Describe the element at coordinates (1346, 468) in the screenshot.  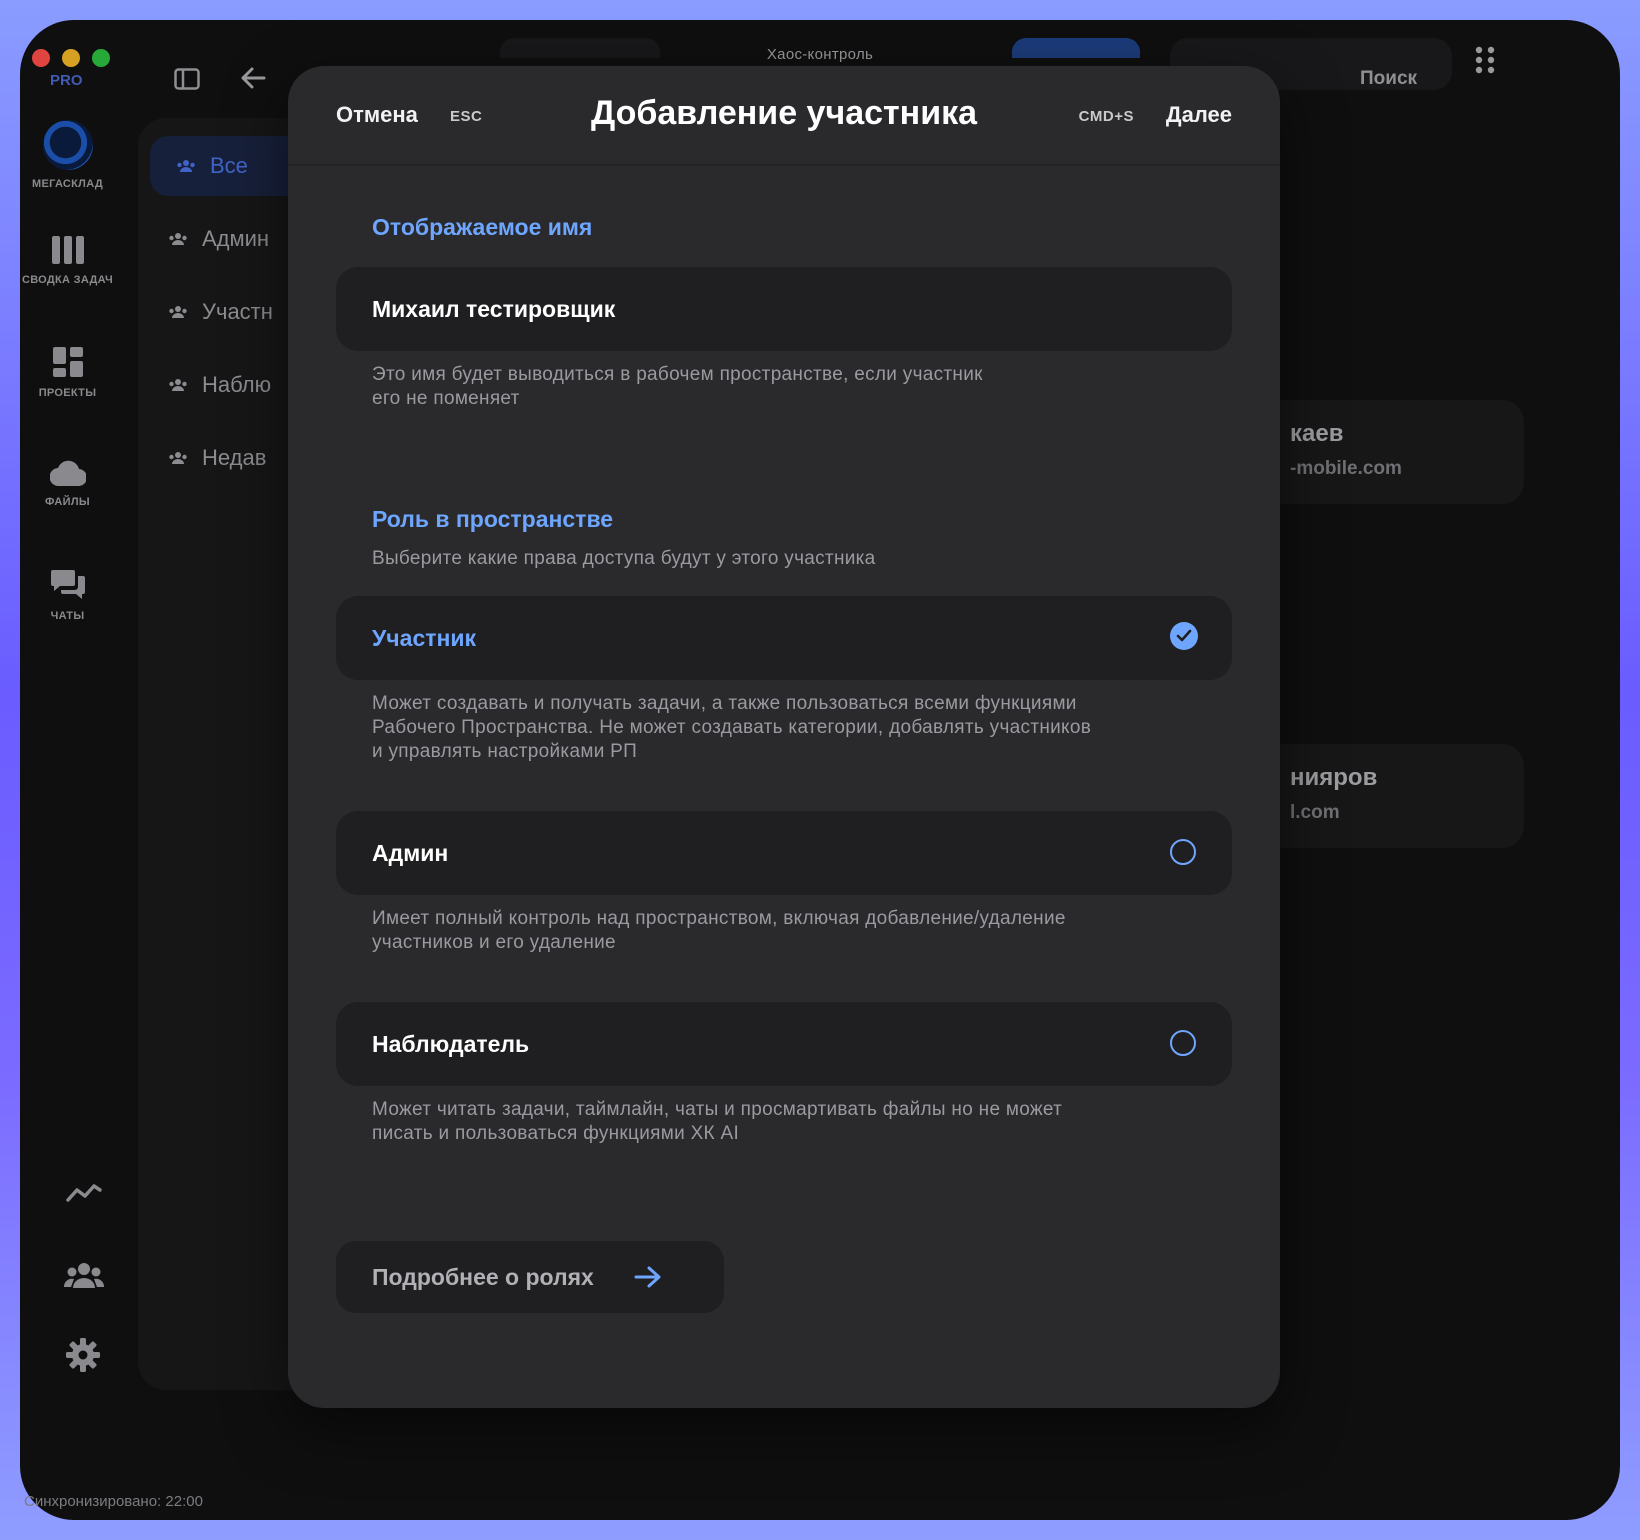
I see `member-email: -mobile.com` at that location.